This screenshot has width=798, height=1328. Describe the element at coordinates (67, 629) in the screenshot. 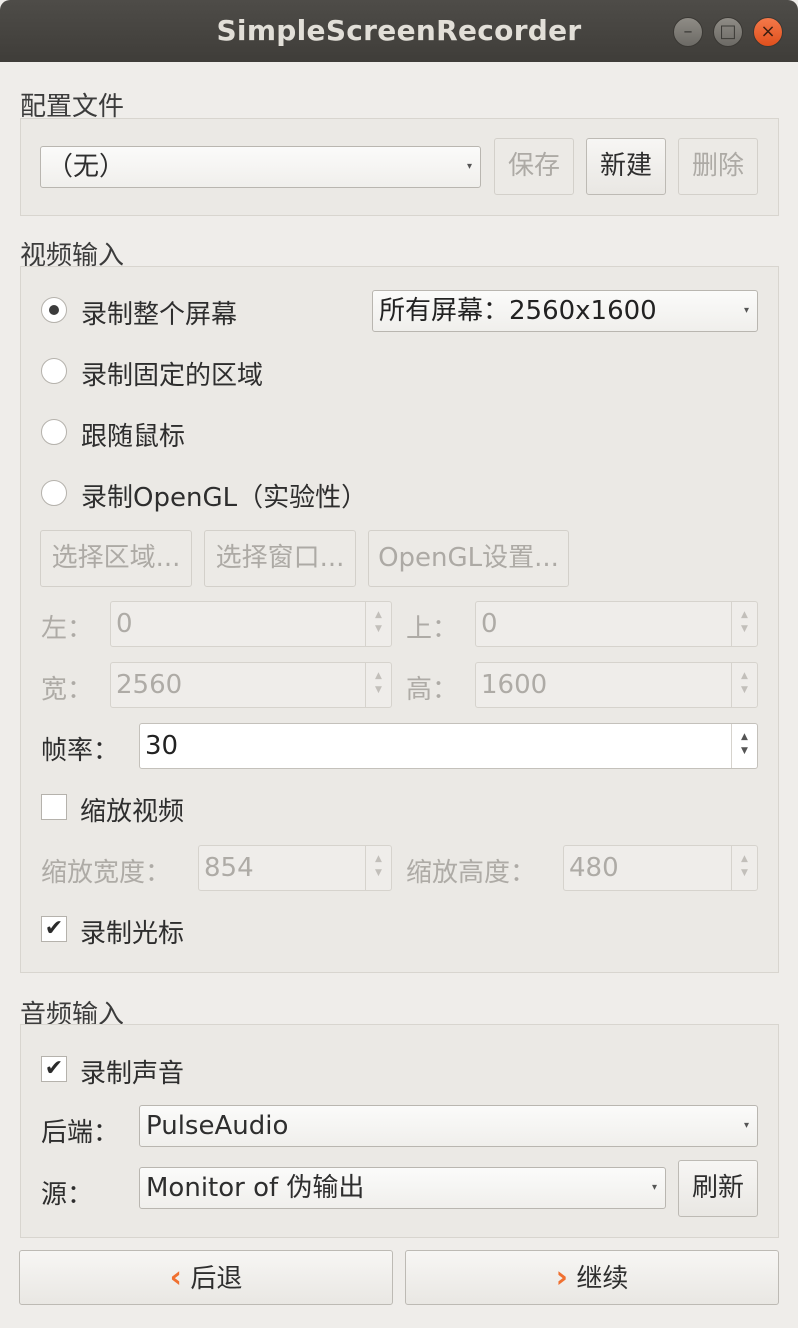

I see `left-label: 左：` at that location.